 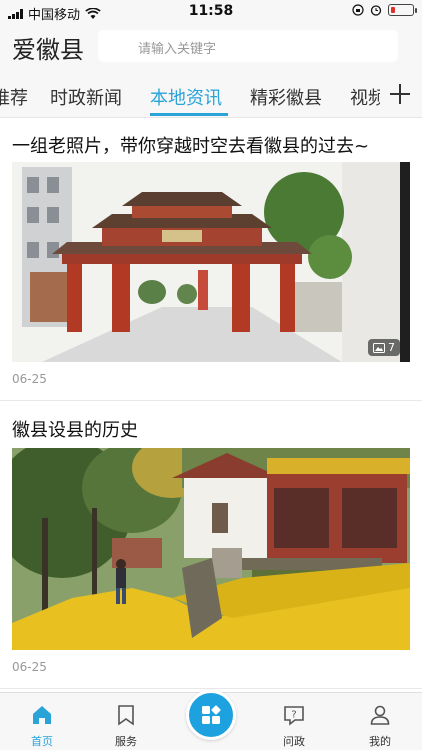 I want to click on apps-icon, so click(x=211, y=714).